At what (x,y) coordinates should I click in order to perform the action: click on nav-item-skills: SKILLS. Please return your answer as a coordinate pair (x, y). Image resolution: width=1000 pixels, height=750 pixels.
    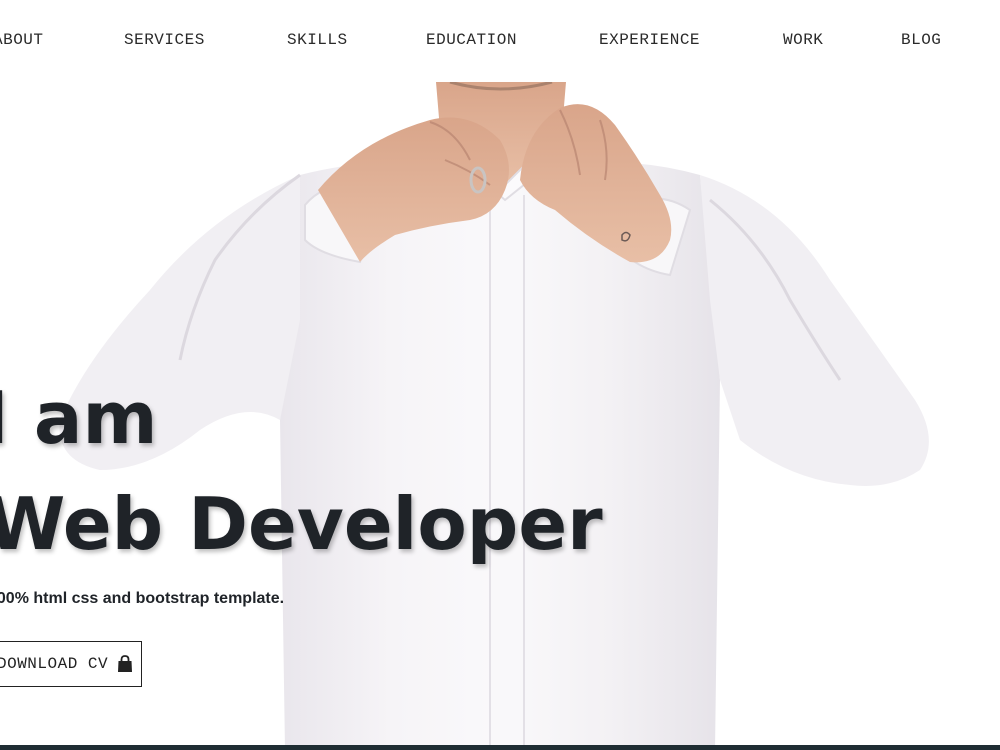
    Looking at the image, I should click on (317, 40).